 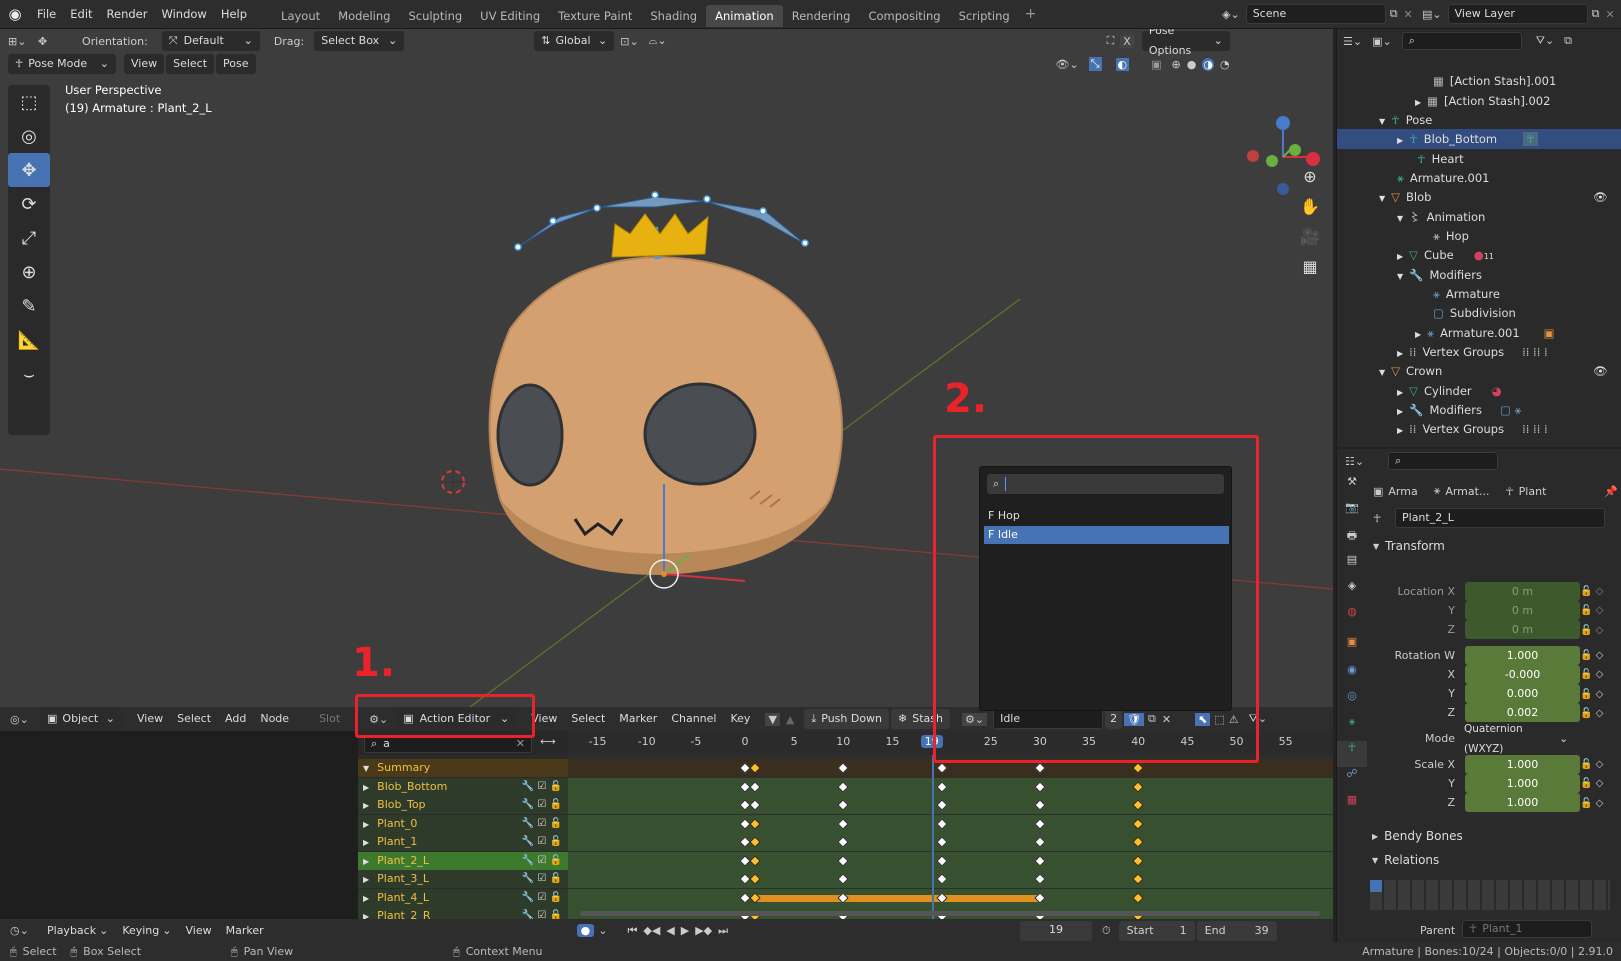 What do you see at coordinates (29, 238) in the screenshot?
I see `scale-tool-icon: ⤢` at bounding box center [29, 238].